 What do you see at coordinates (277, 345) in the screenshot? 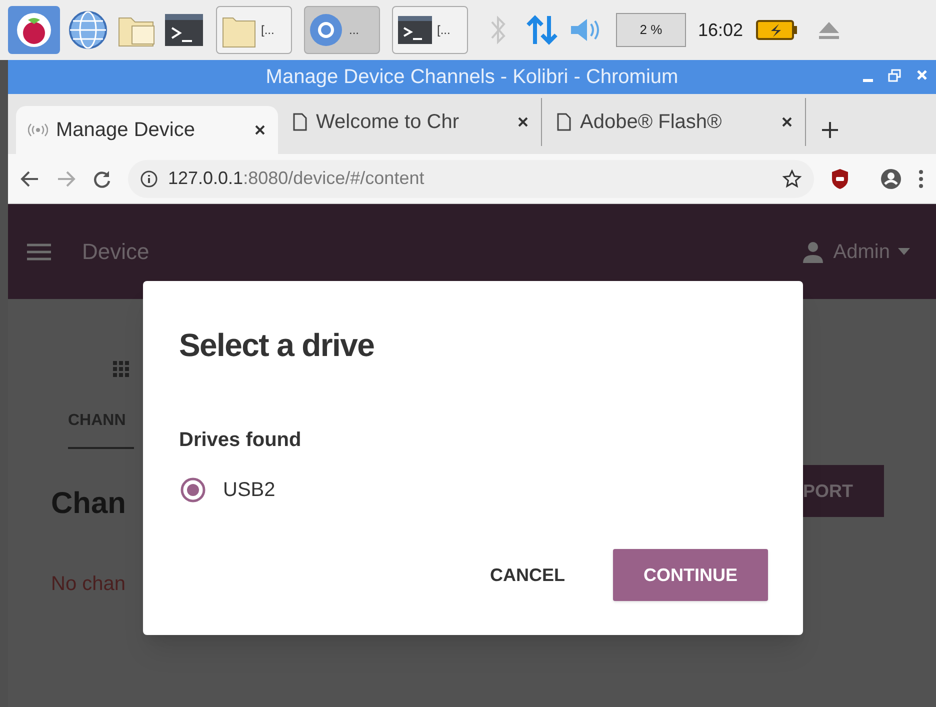
I see `dialog-title: Select a drive` at bounding box center [277, 345].